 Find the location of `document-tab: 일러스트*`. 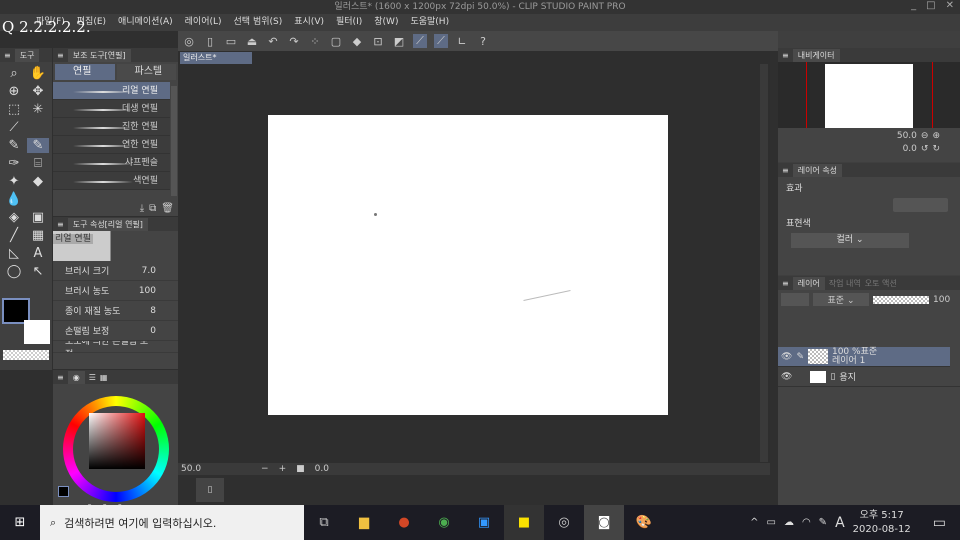

document-tab: 일러스트* is located at coordinates (216, 58).